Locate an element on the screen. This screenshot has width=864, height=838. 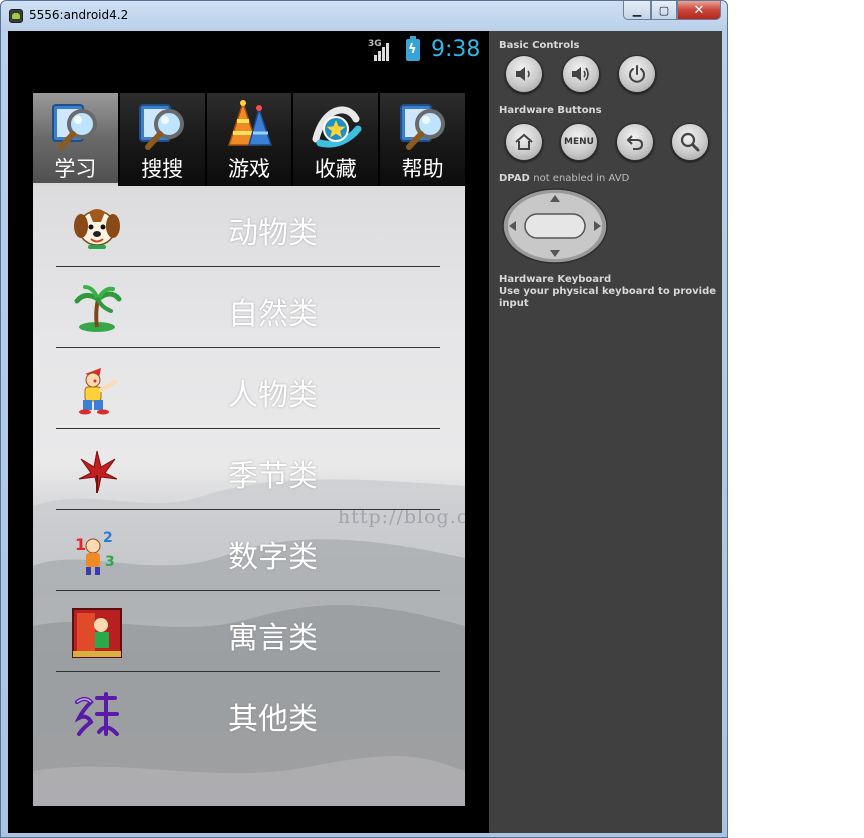
category-item-others: 其他类 is located at coordinates (249, 712).